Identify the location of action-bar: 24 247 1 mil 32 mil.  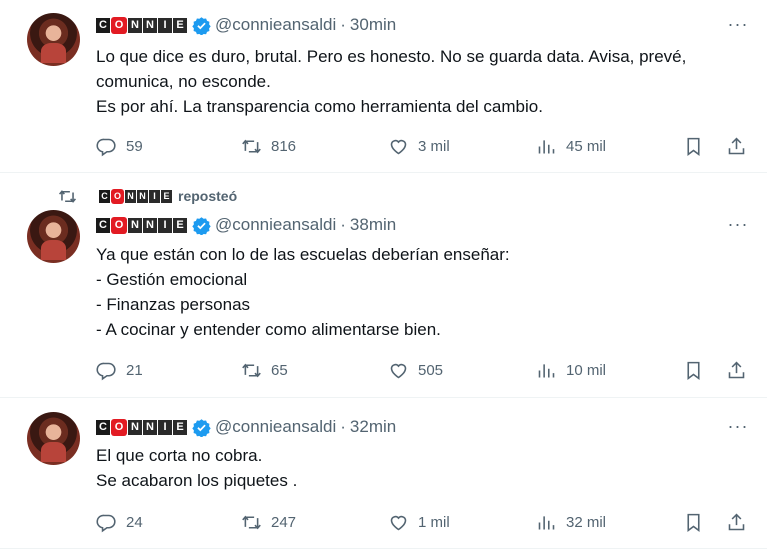
(423, 522).